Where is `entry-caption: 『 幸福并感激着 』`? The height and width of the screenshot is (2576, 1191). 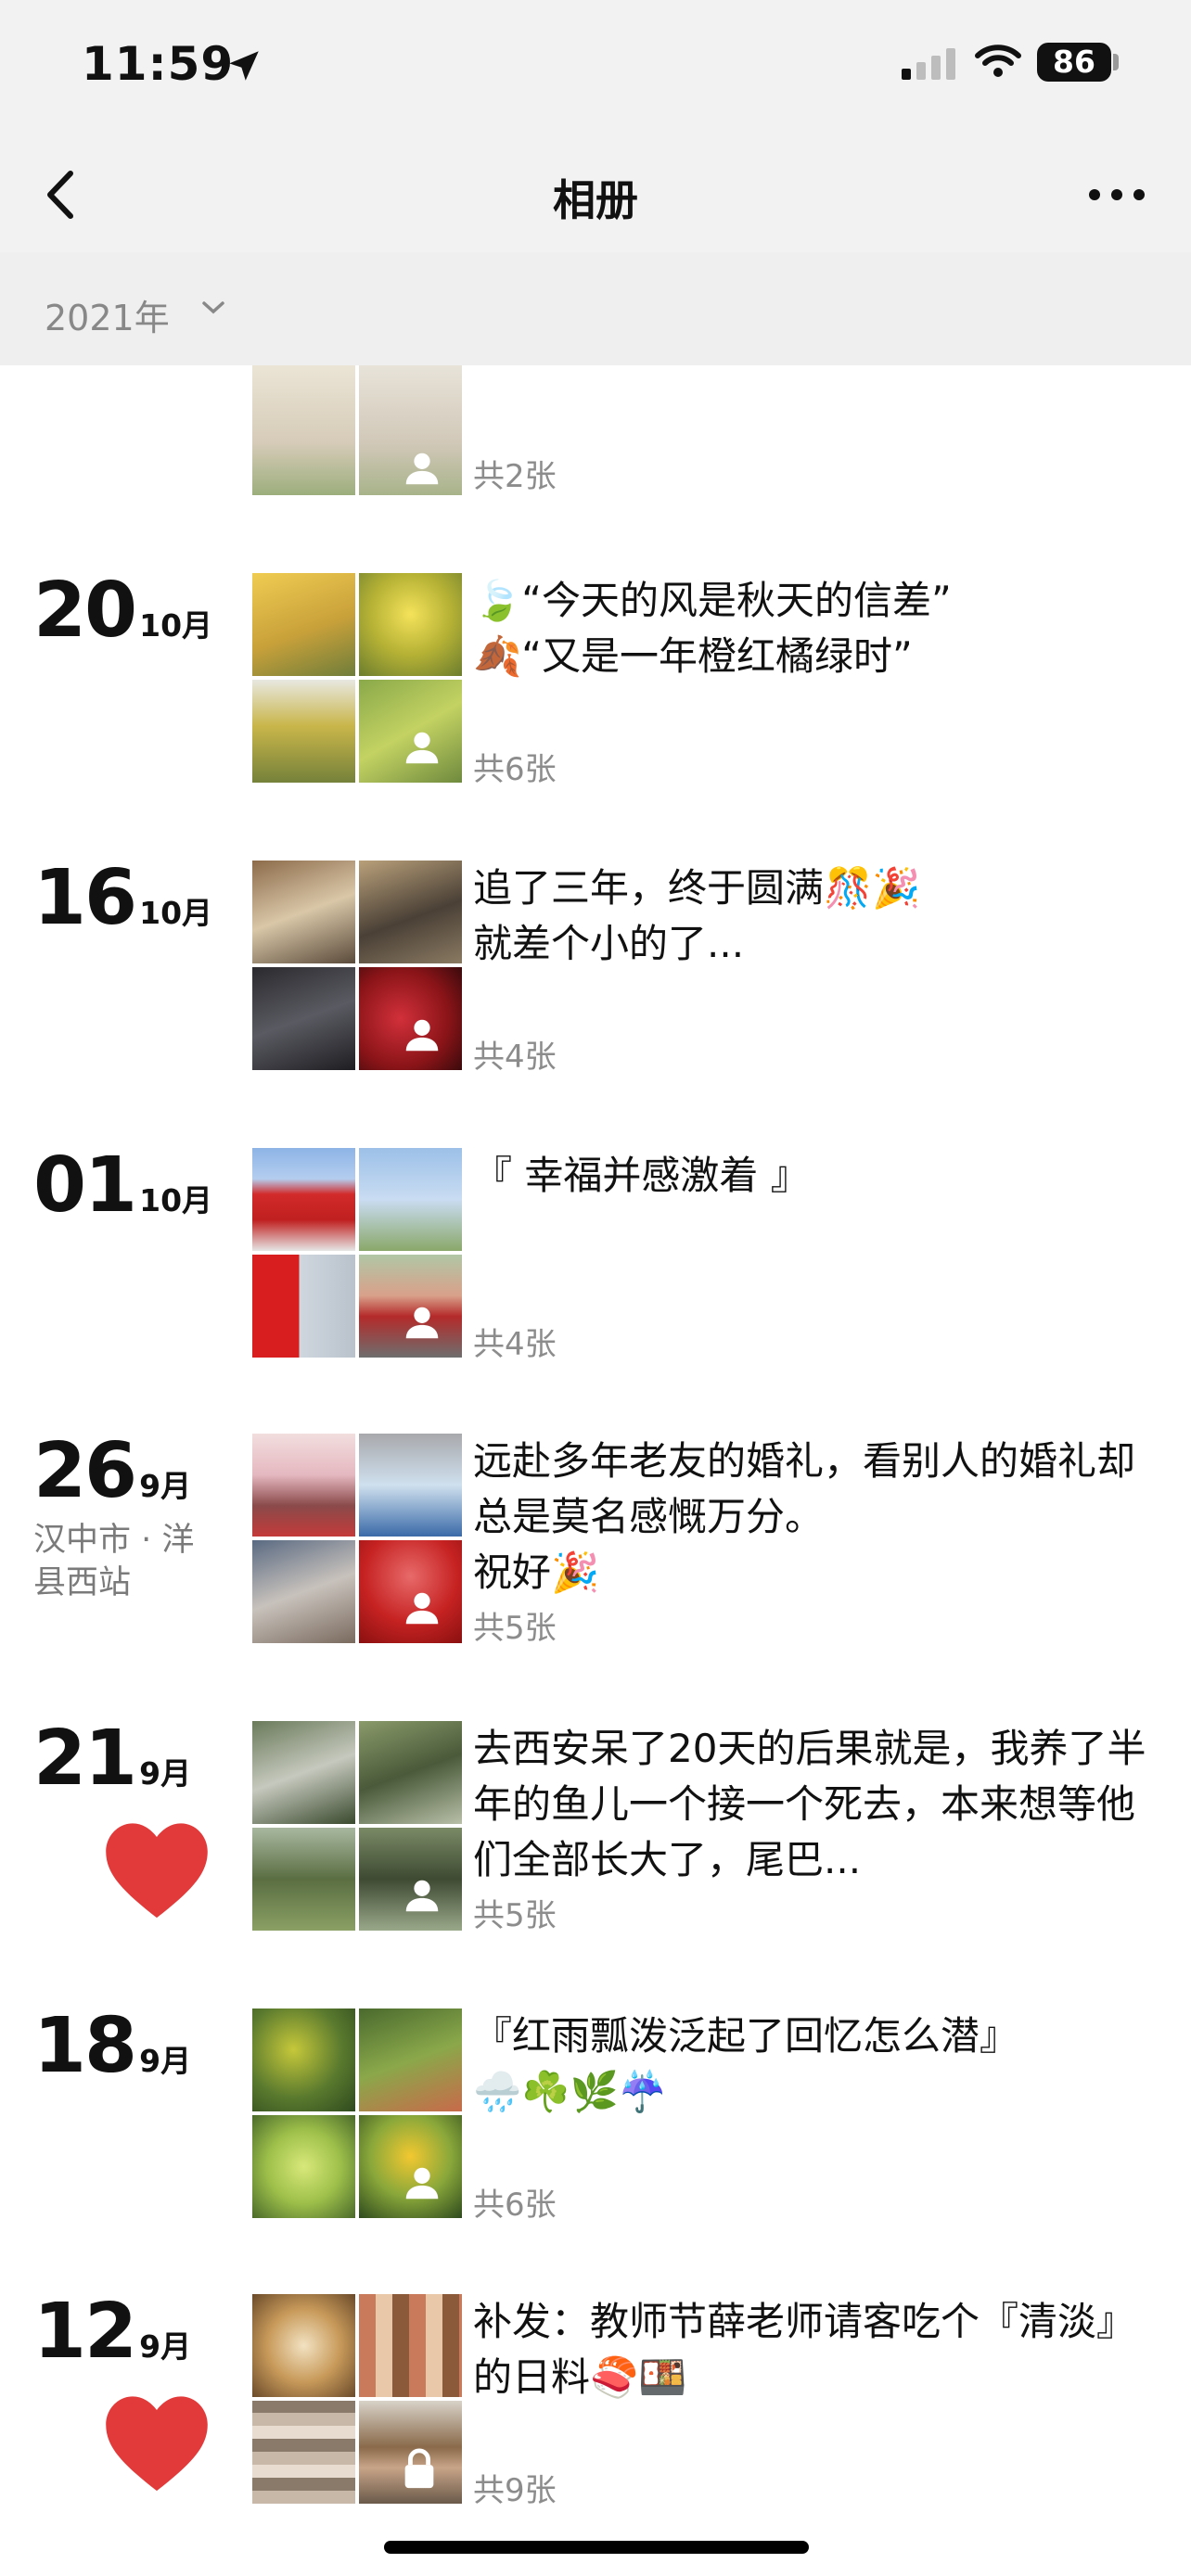 entry-caption: 『 幸福并感激着 』 is located at coordinates (818, 1176).